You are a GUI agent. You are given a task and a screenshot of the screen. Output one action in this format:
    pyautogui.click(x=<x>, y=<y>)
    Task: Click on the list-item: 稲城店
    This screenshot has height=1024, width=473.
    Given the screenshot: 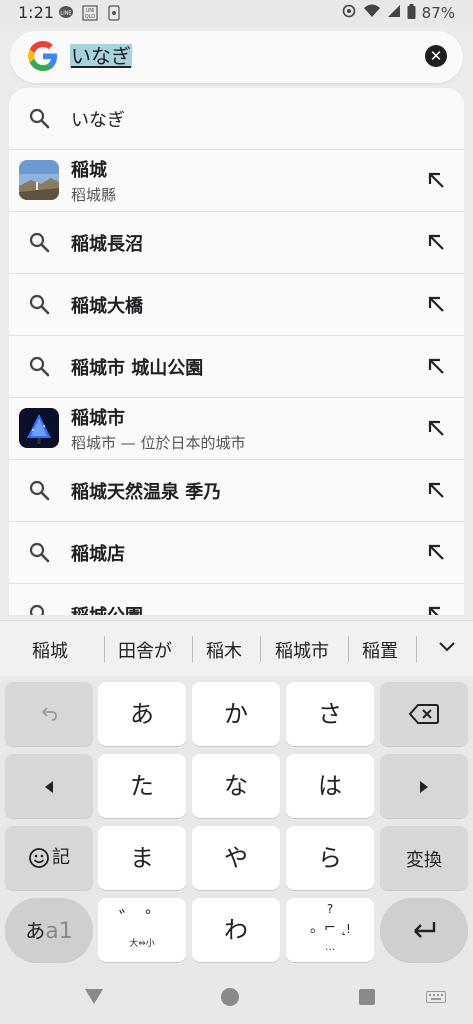 What is the action you would take?
    pyautogui.click(x=236, y=553)
    